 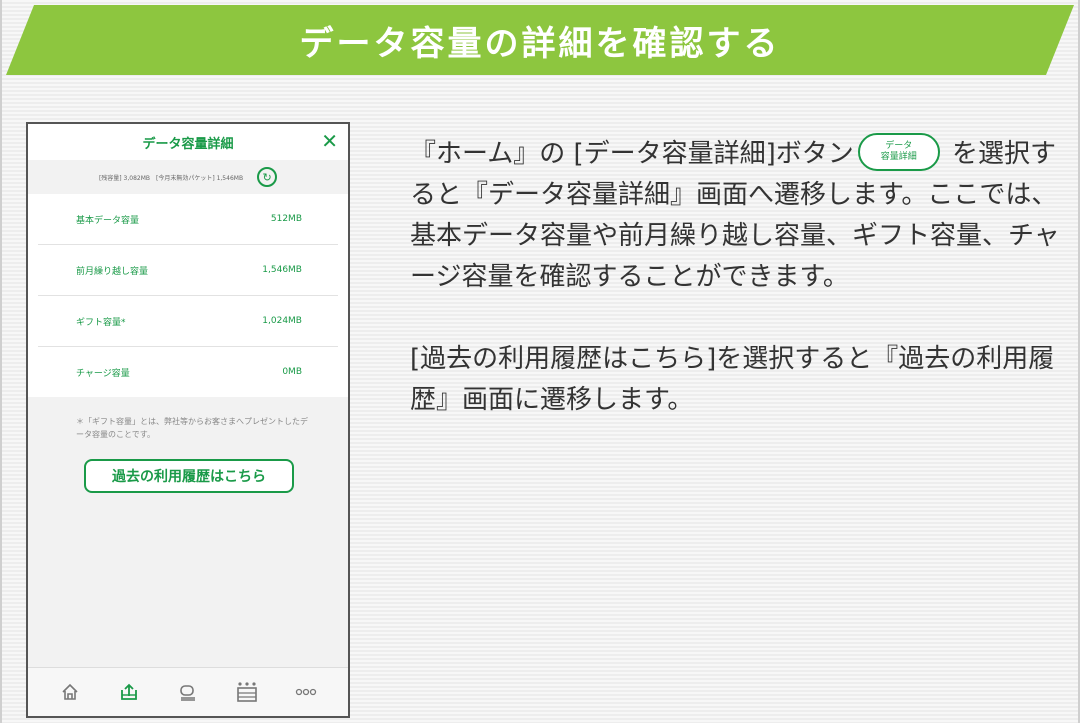 I want to click on bottom-nav, so click(x=188, y=691).